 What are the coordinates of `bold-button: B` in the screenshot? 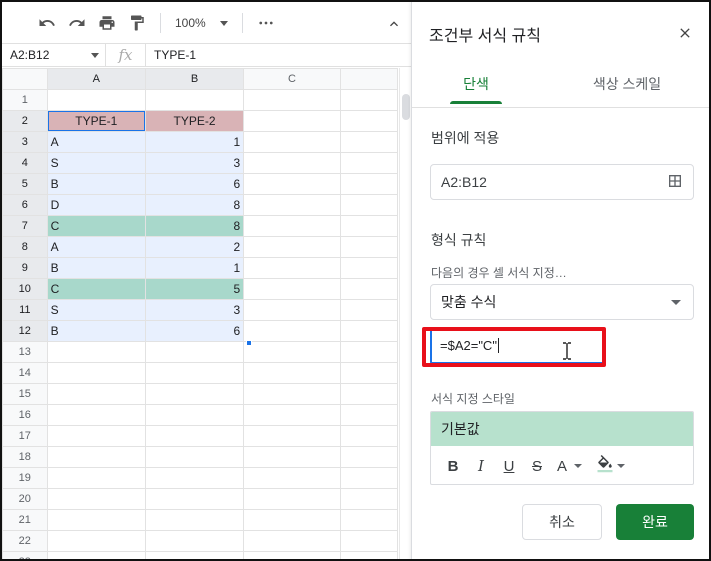 It's located at (453, 466).